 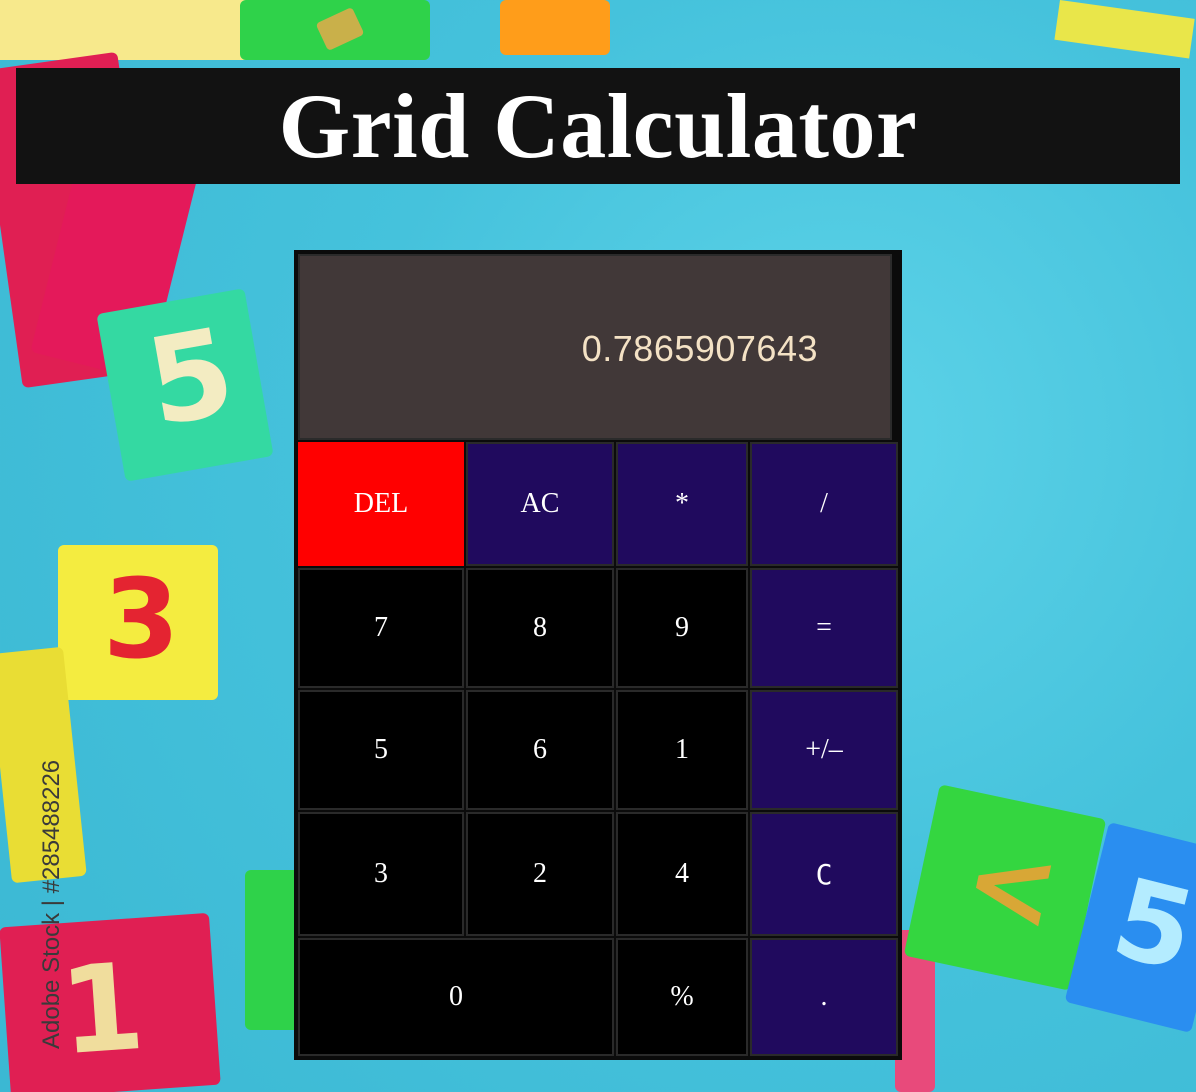 I want to click on percent-button: %, so click(x=682, y=997).